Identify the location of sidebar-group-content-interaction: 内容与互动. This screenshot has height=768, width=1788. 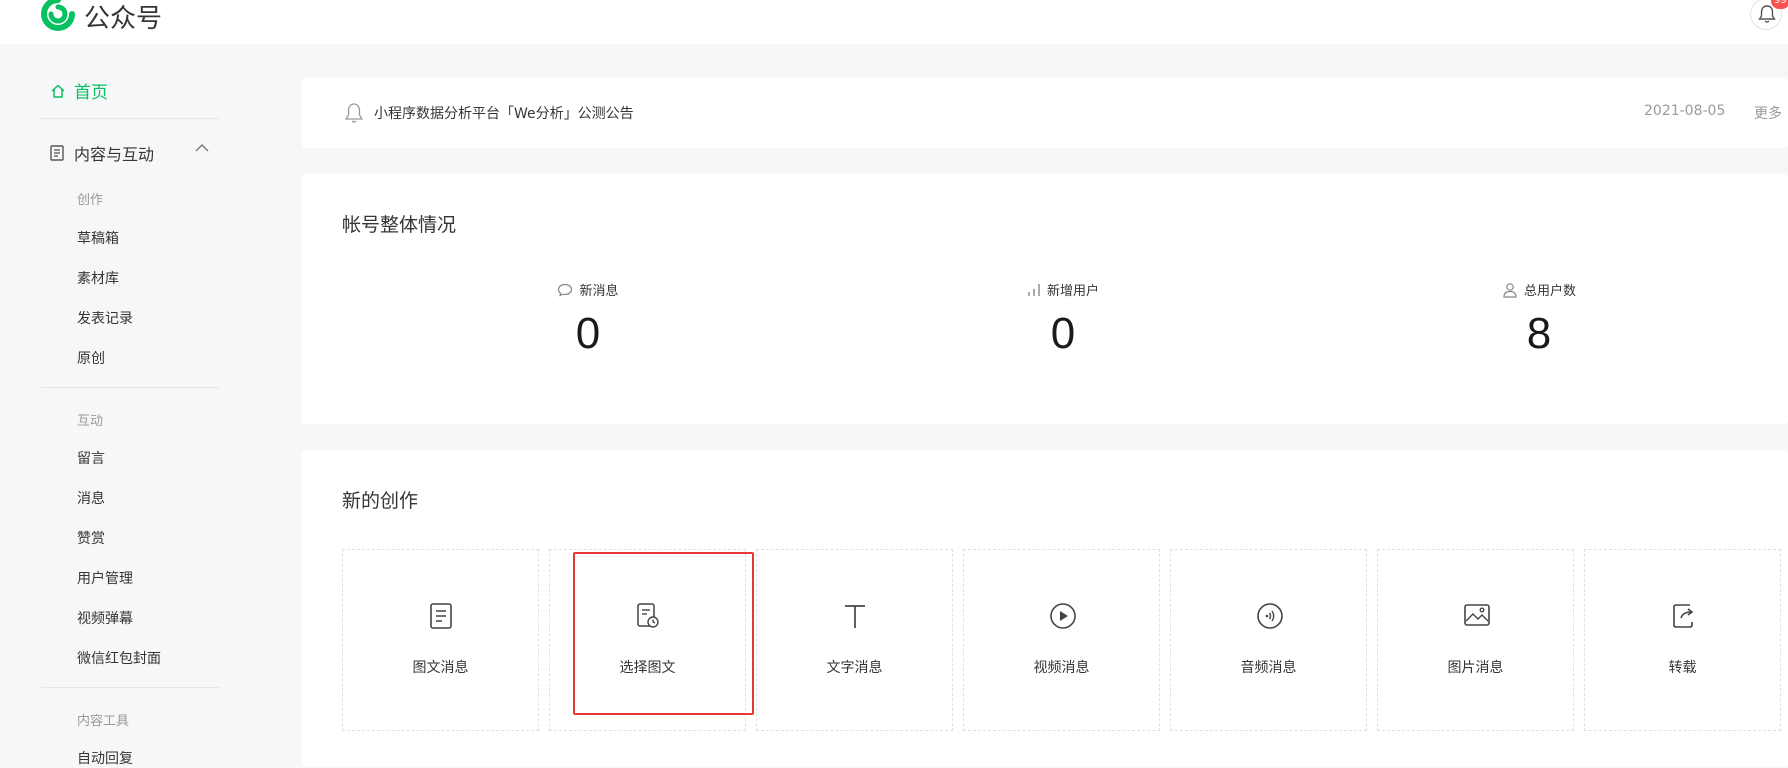
(130, 153).